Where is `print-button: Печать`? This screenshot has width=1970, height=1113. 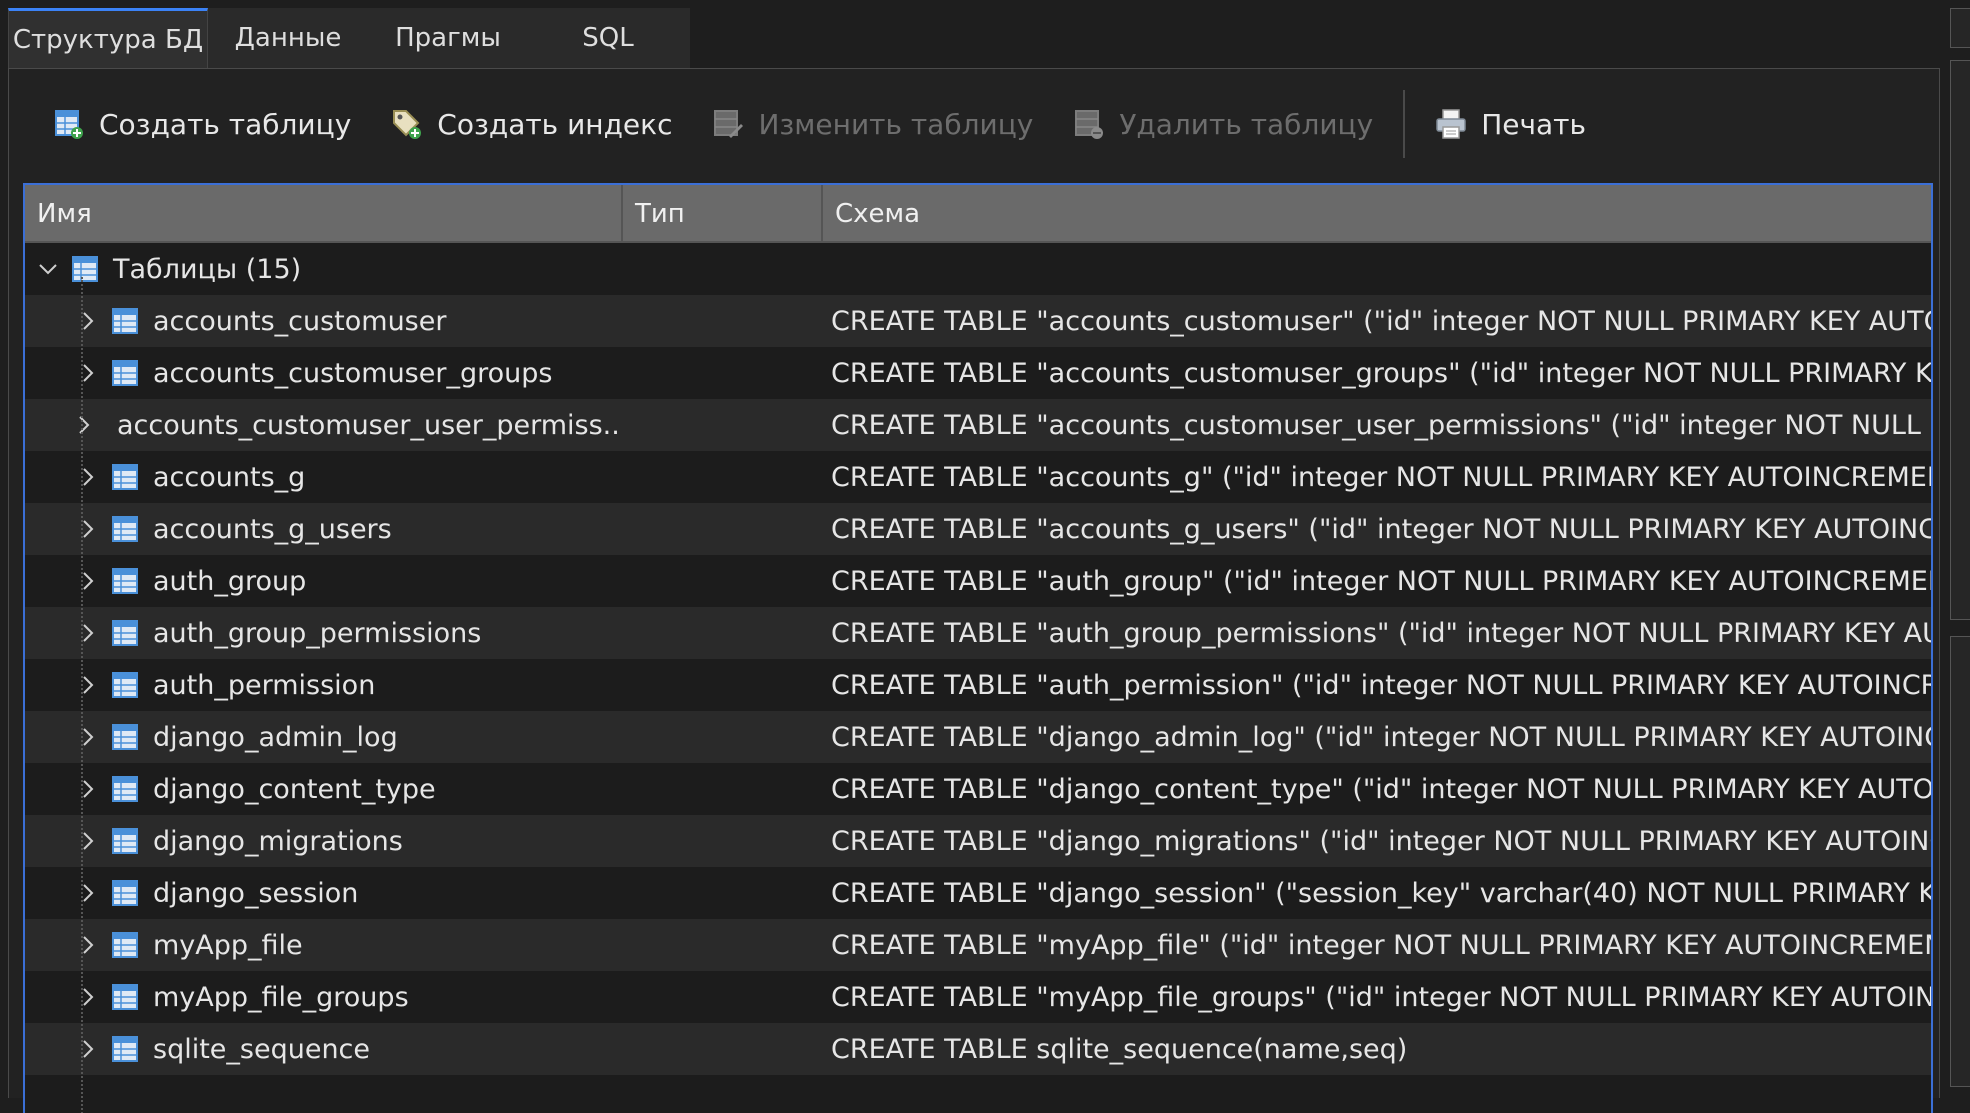 print-button: Печать is located at coordinates (1510, 124).